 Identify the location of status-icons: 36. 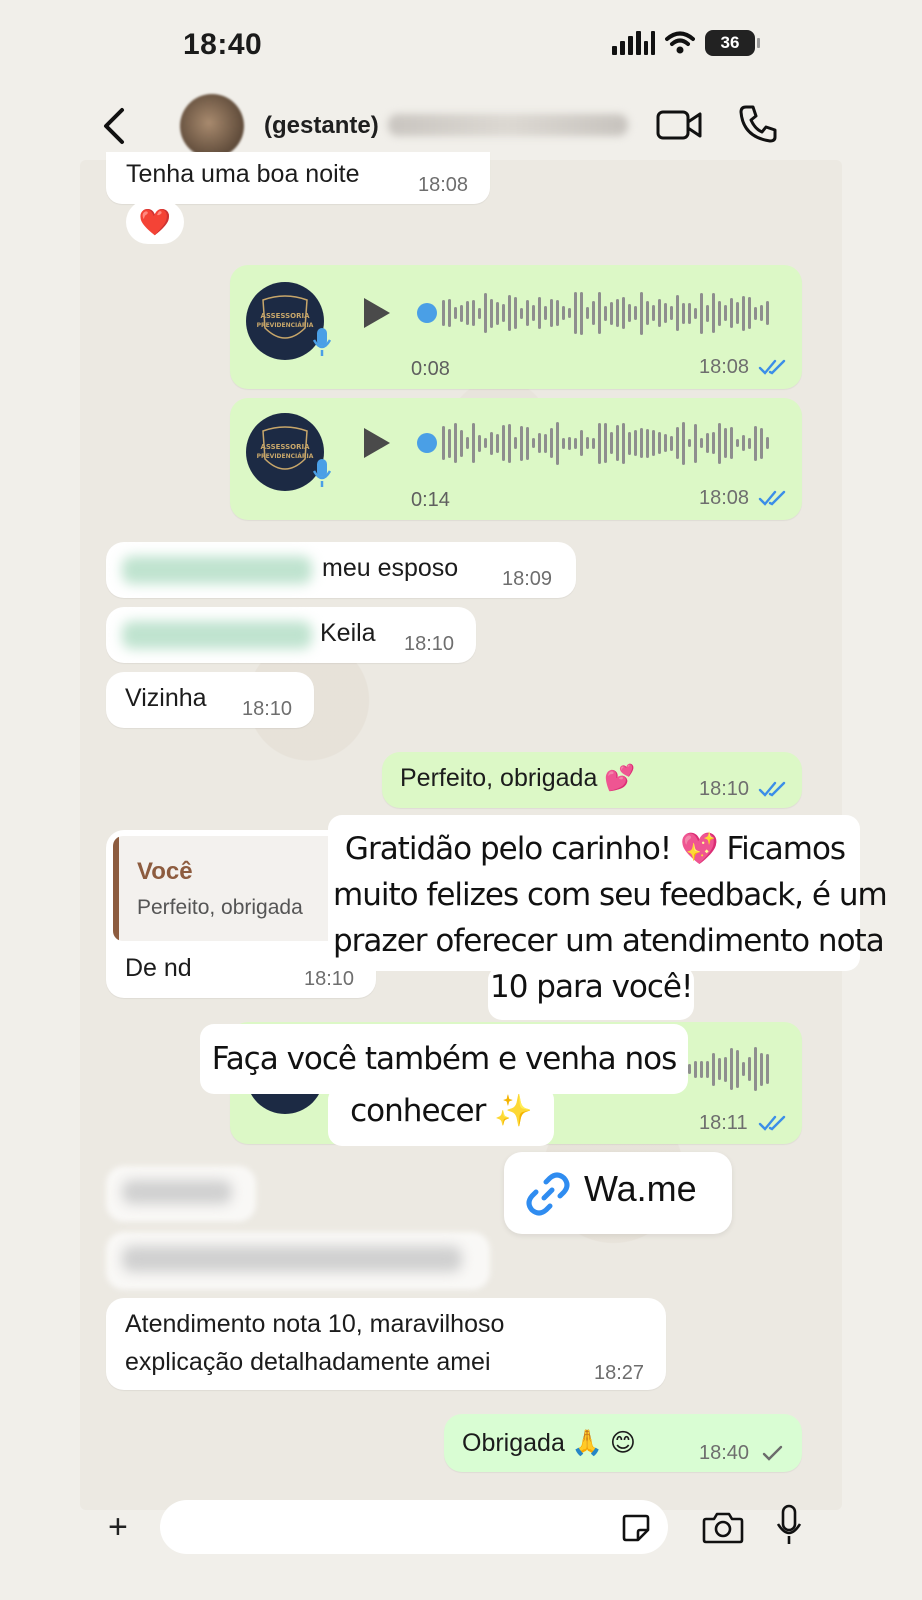
(686, 43).